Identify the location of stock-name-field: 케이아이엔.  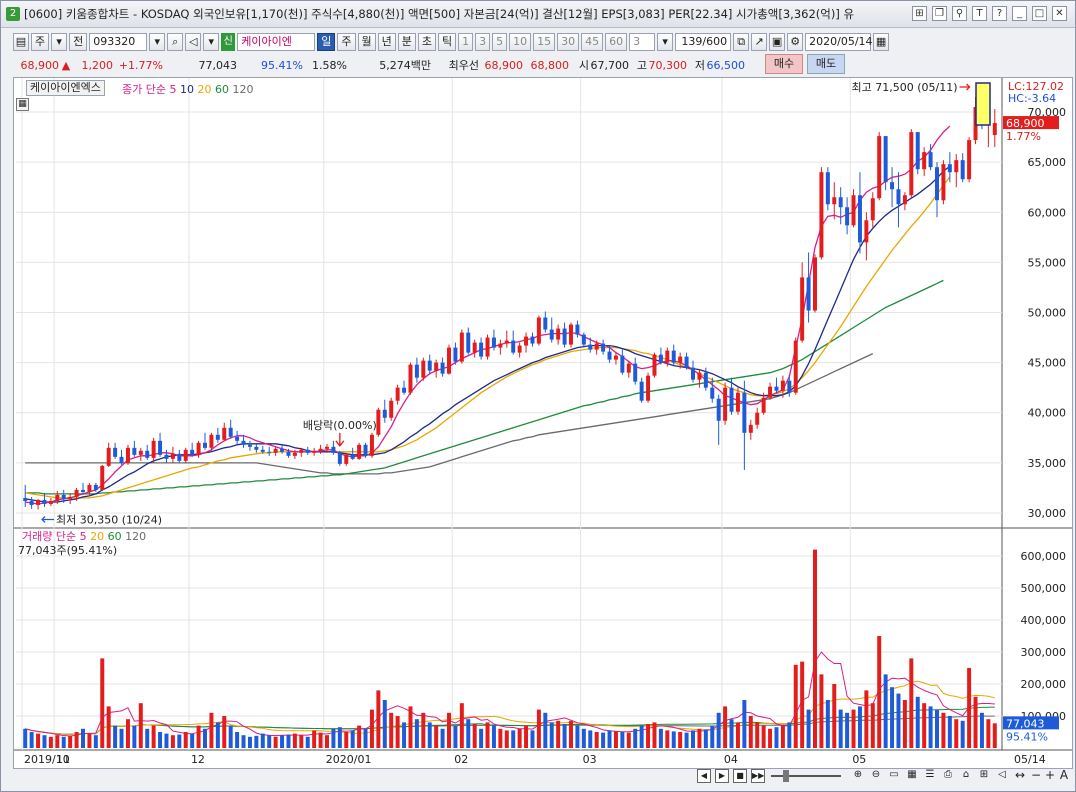
(276, 41).